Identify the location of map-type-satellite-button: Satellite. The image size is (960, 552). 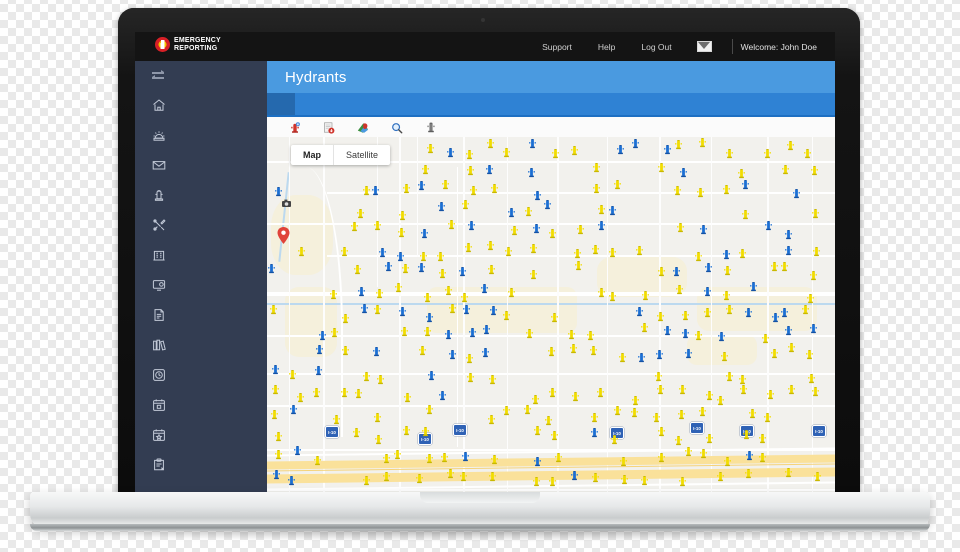
(361, 155).